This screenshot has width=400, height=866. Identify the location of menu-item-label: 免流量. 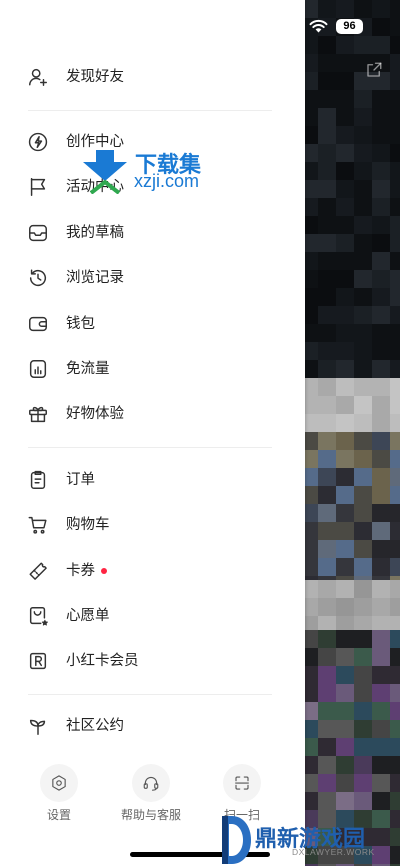
(88, 369).